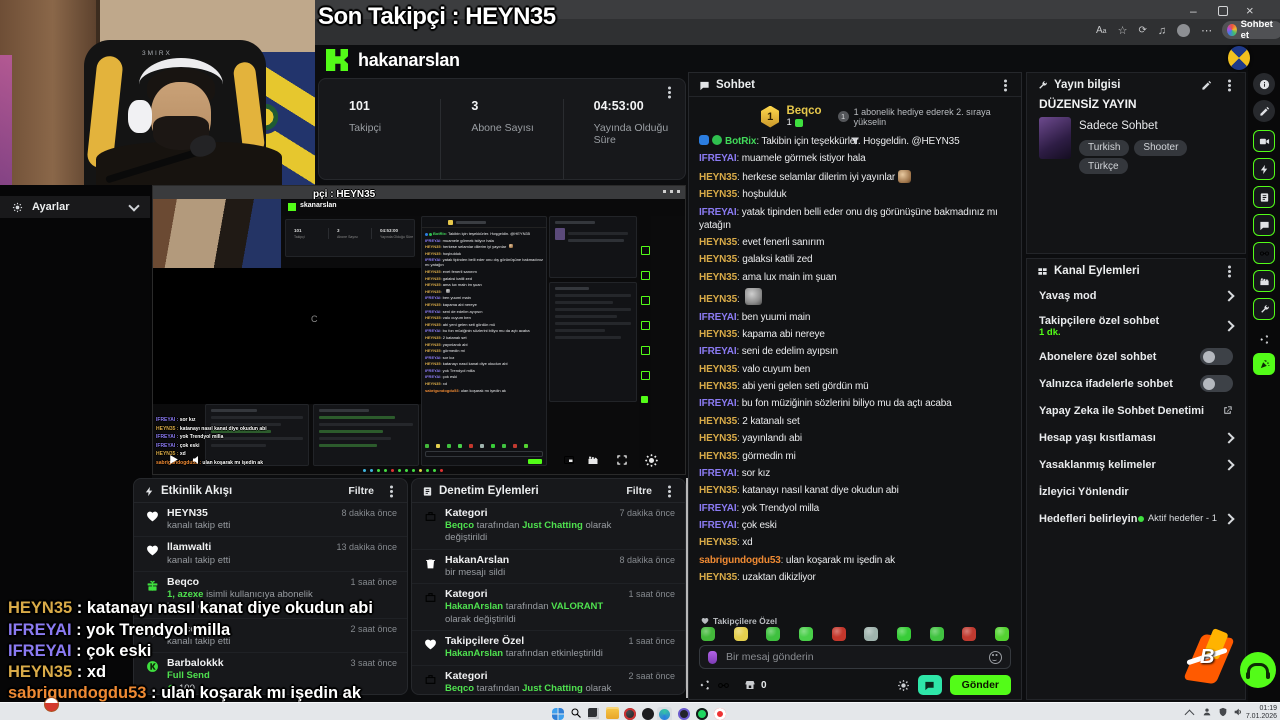 This screenshot has height=720, width=1280. Describe the element at coordinates (1250, 10) in the screenshot. I see `window-close-button: ×` at that location.